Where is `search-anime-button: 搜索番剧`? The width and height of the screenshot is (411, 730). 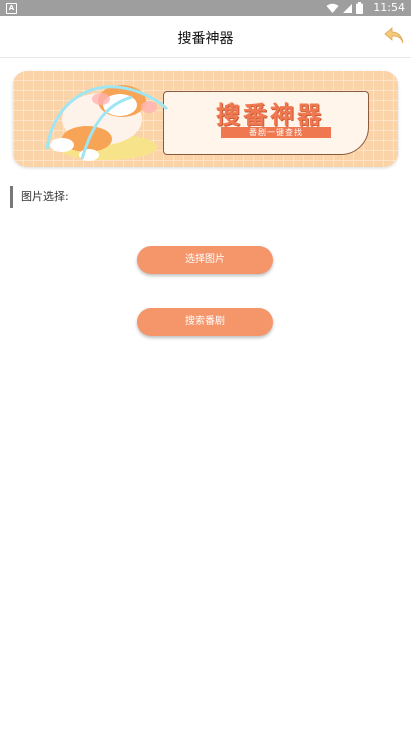 search-anime-button: 搜索番剧 is located at coordinates (205, 322).